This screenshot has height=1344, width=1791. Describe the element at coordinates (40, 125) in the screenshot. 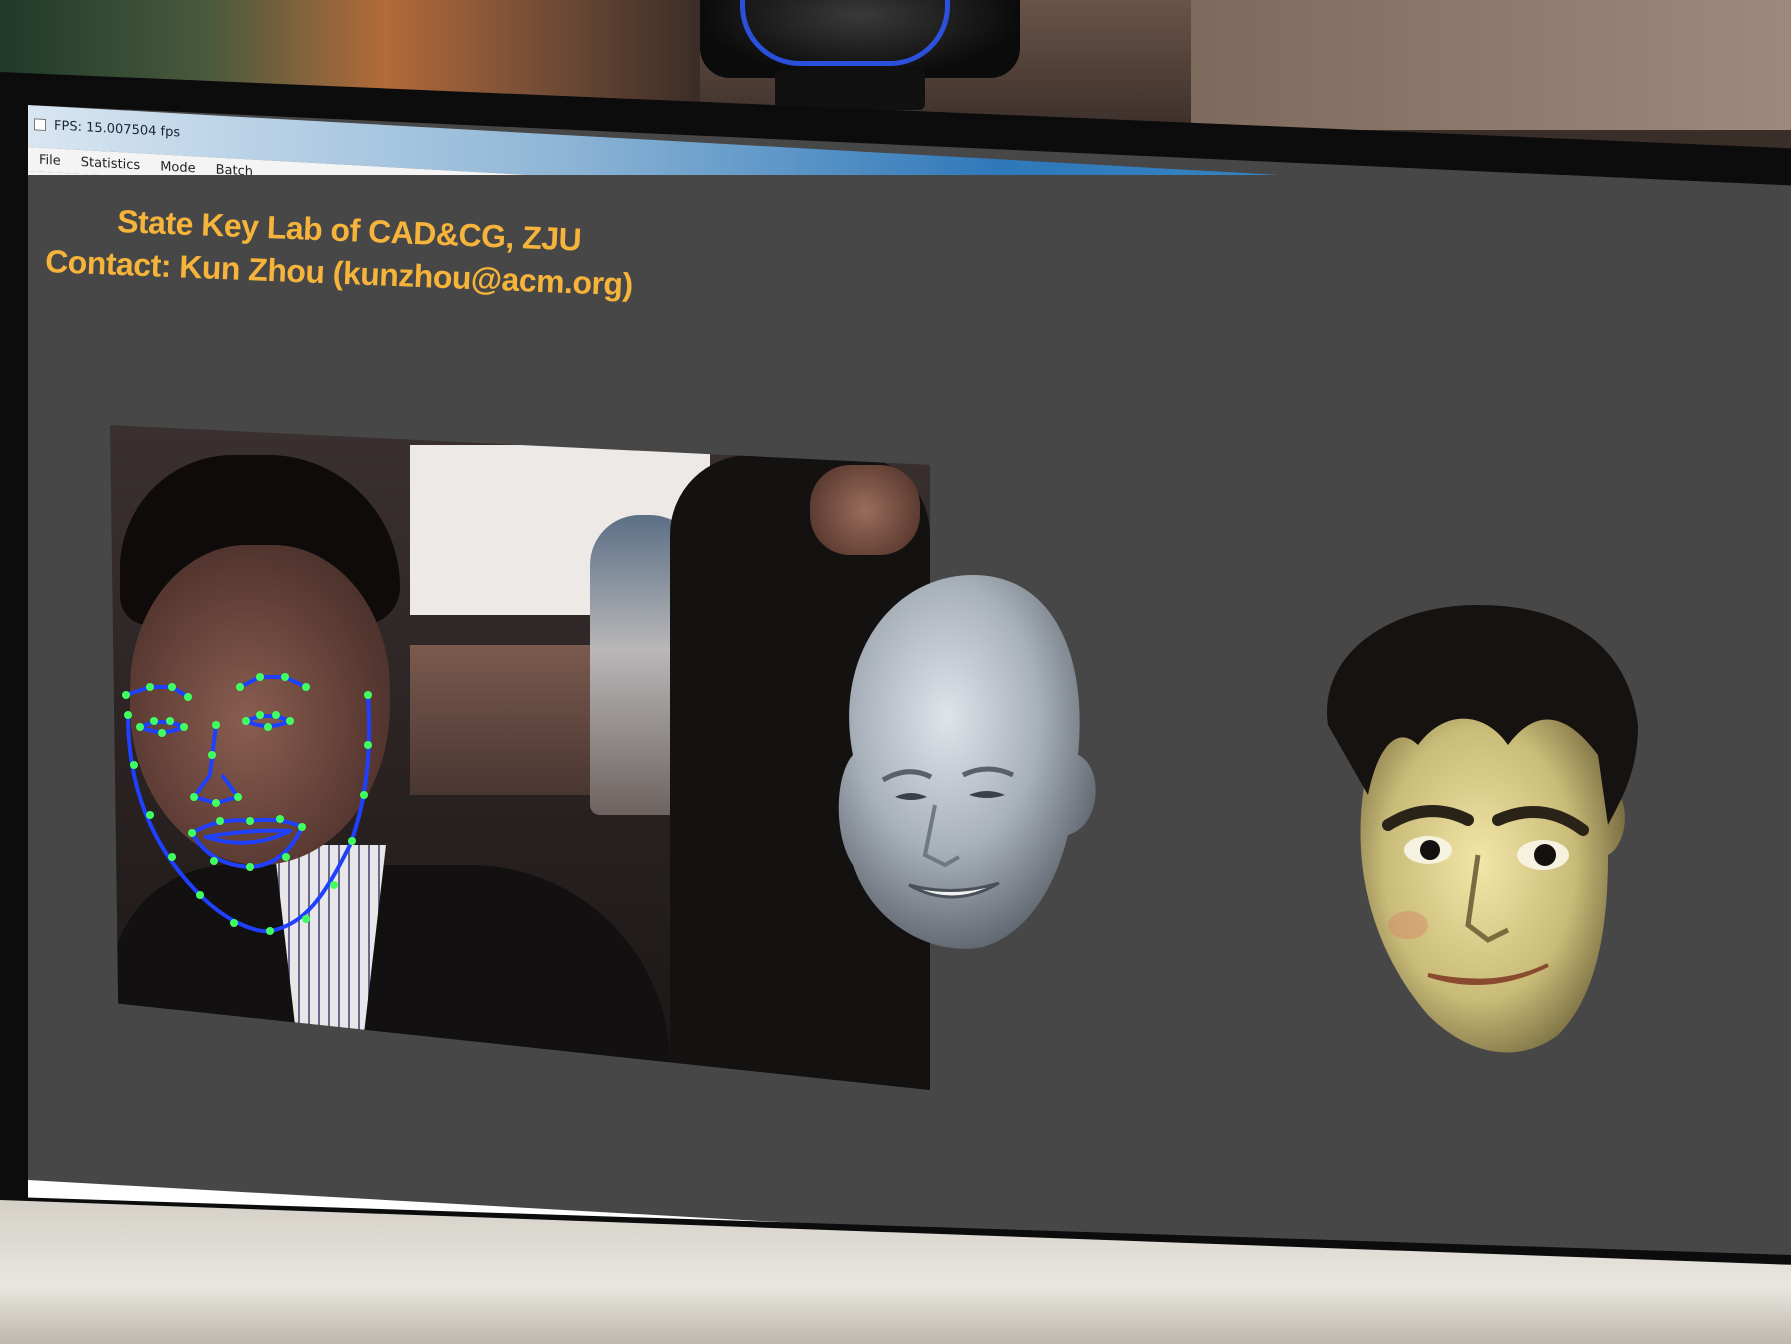

I see `window-app-icon` at that location.